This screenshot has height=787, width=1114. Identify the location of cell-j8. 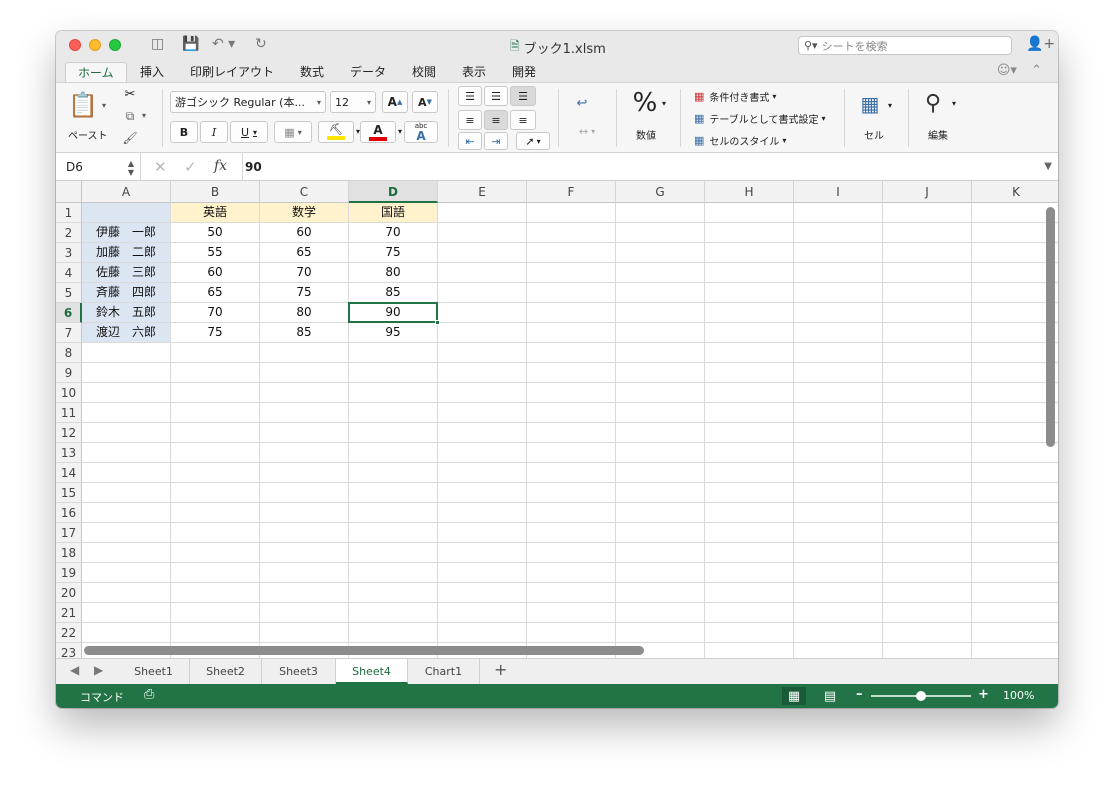
(927, 353).